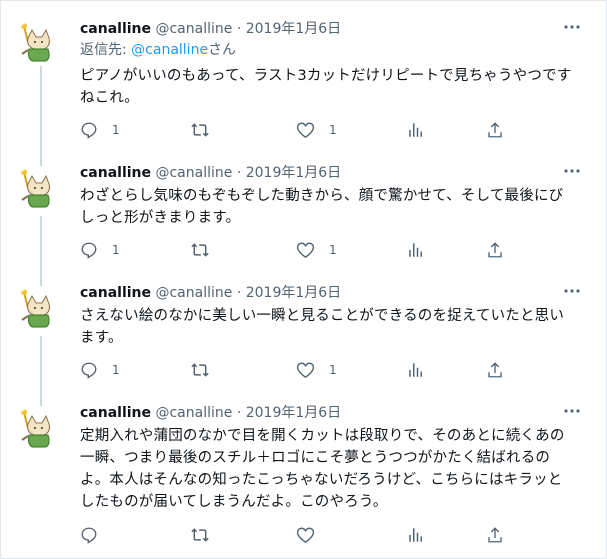  I want to click on reply-to-handle-link: @canalline, so click(169, 50).